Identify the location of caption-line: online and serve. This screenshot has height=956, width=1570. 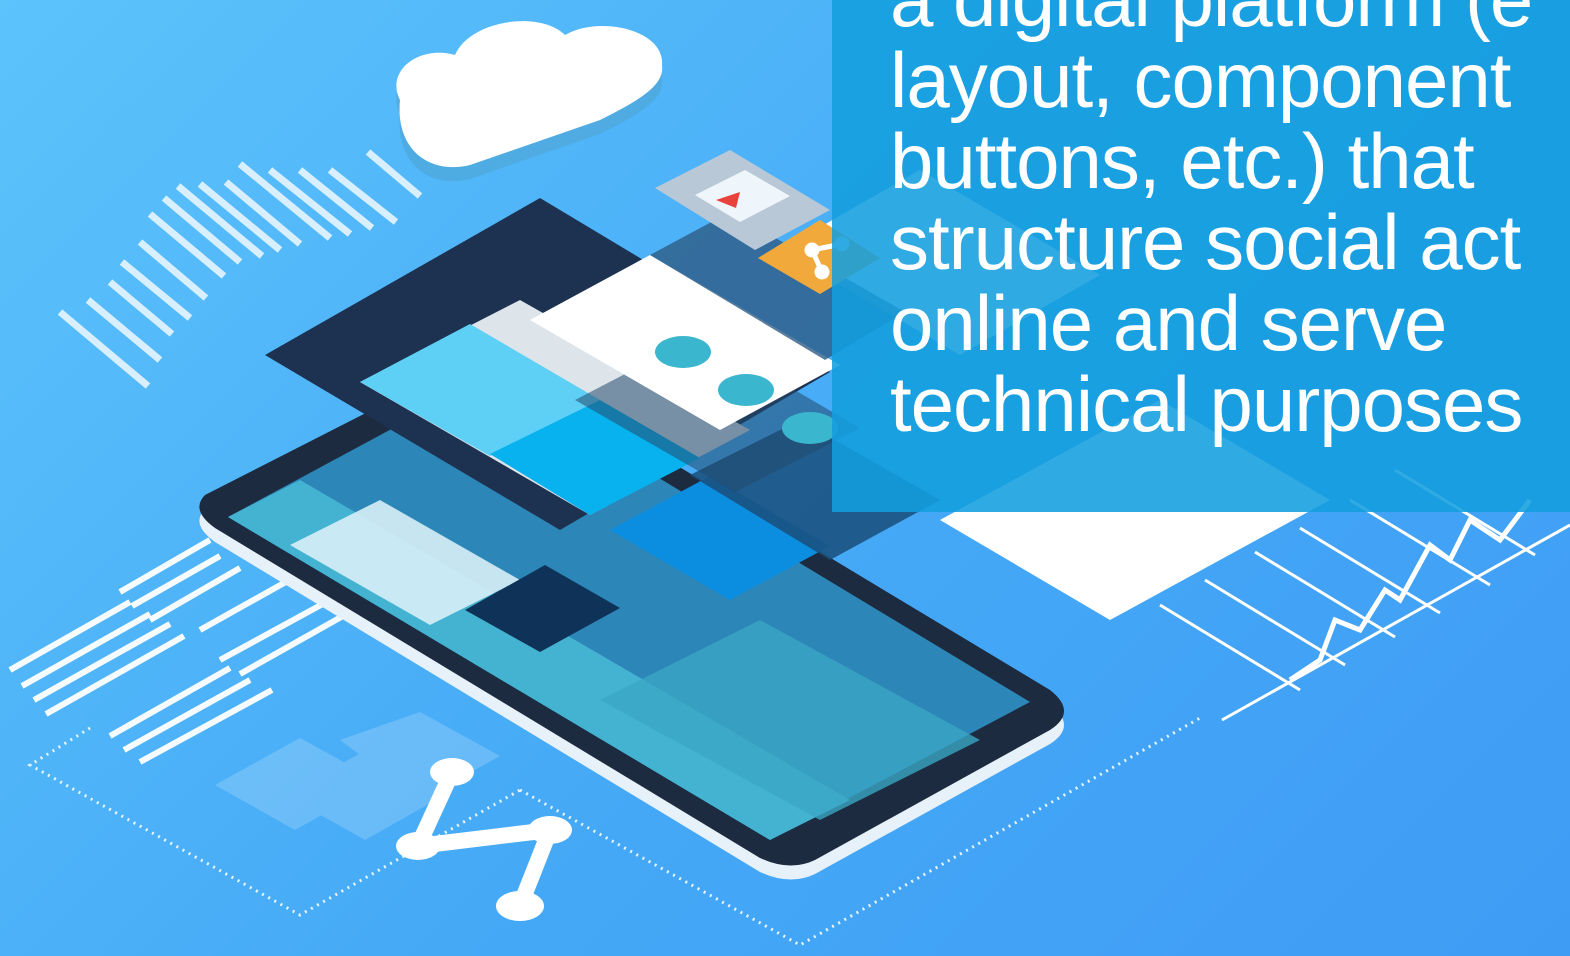
(1168, 323).